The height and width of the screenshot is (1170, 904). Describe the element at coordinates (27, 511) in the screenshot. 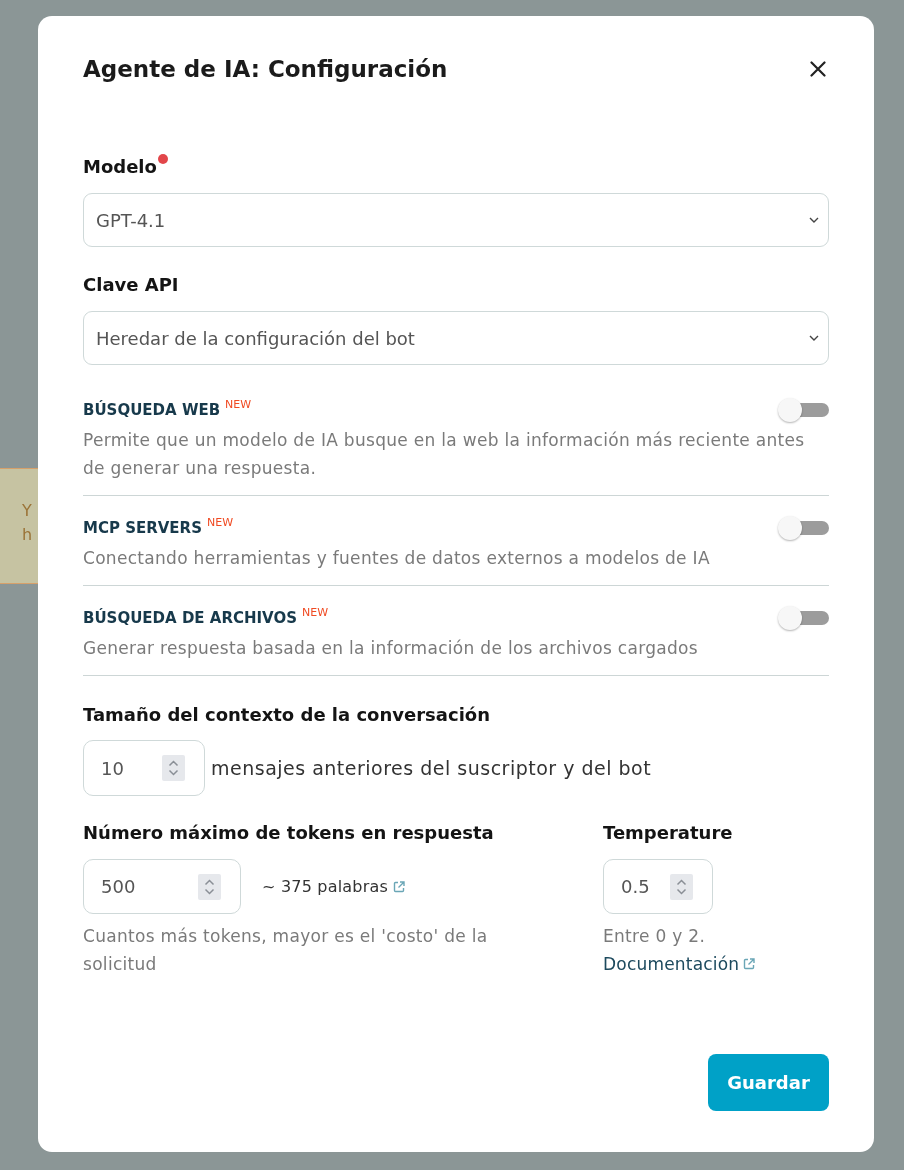

I see `notice-text: Y` at that location.